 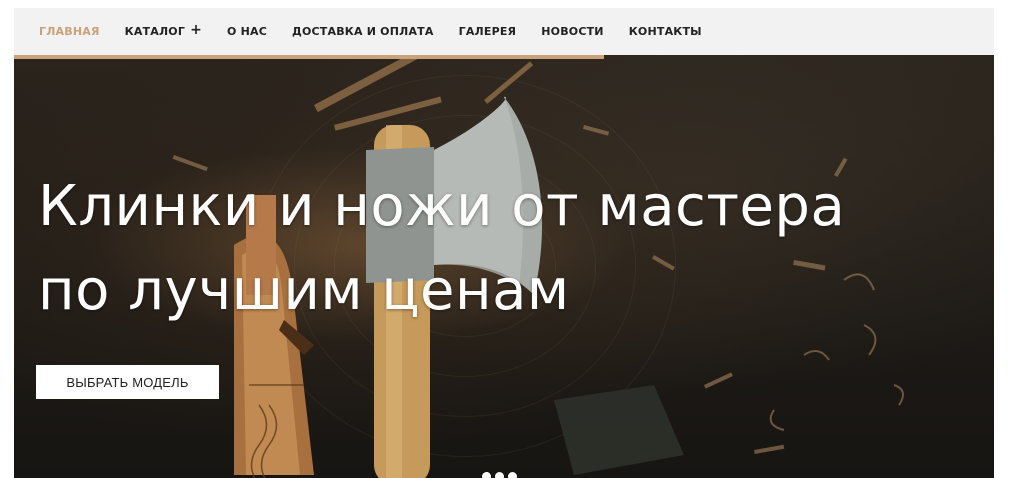 I want to click on choose-model-button: ВЫБРАТЬ МОДЕЛЬ, so click(x=127, y=382).